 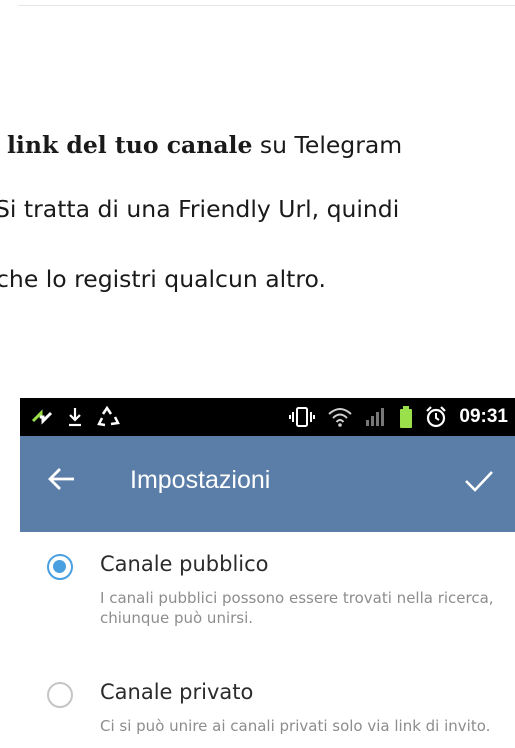 I want to click on back-arrow-icon, so click(x=62, y=481).